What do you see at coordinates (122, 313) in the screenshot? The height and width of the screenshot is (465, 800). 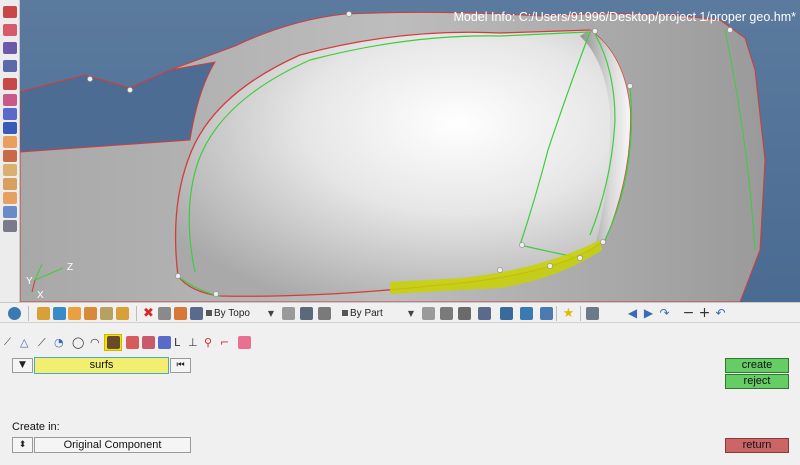 I see `part-icon` at bounding box center [122, 313].